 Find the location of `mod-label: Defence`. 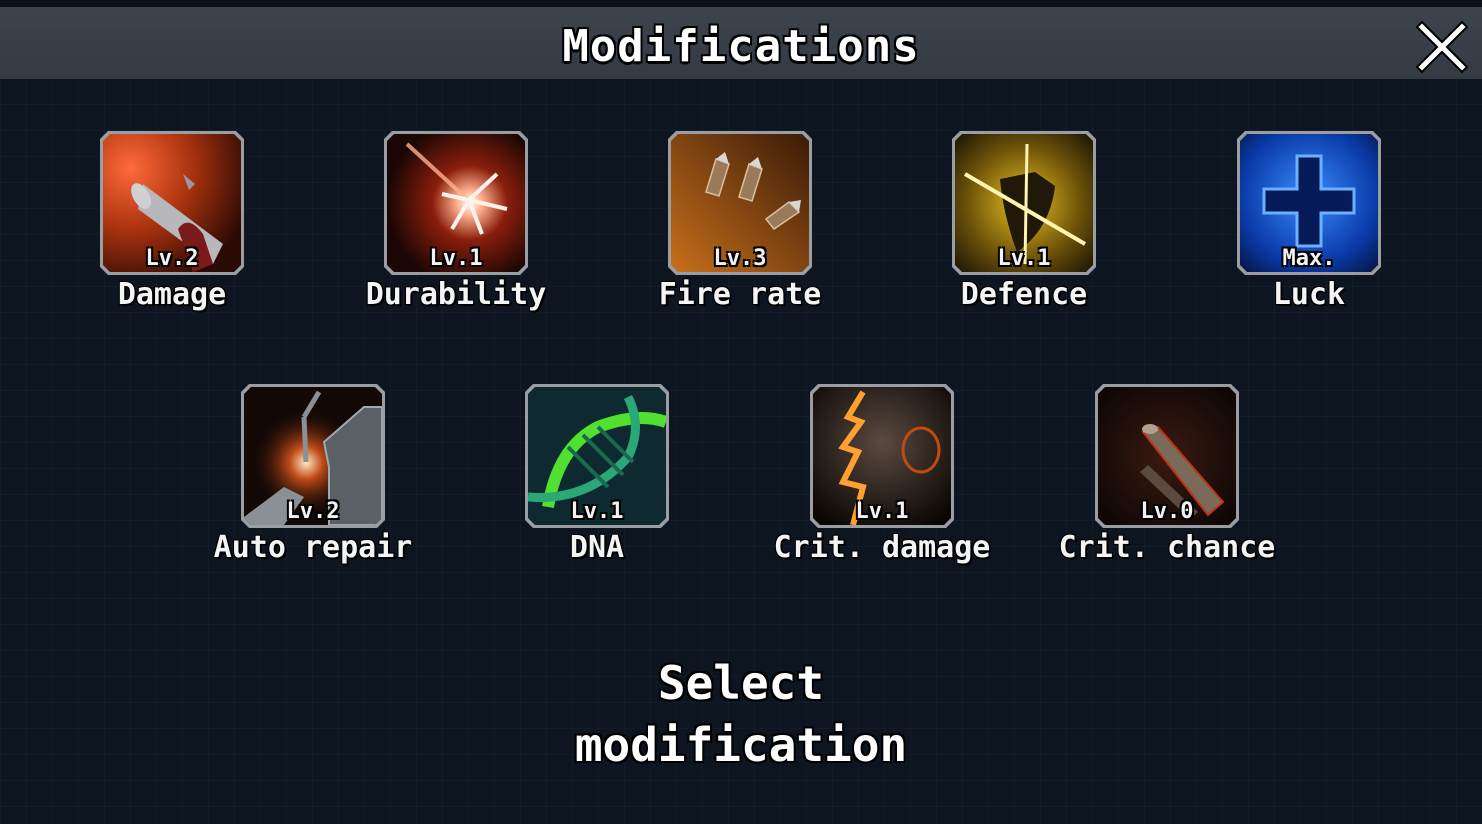

mod-label: Defence is located at coordinates (1024, 294).